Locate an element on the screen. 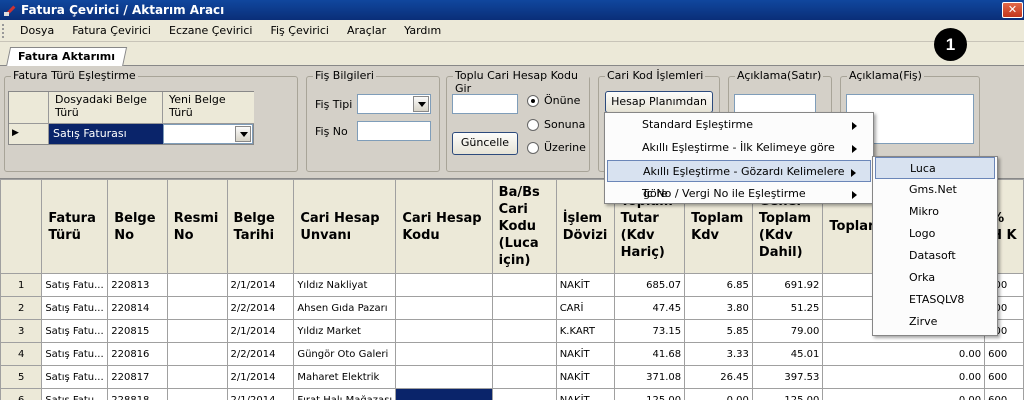 This screenshot has height=400, width=1024. menu-yardim: Yardım is located at coordinates (422, 30).